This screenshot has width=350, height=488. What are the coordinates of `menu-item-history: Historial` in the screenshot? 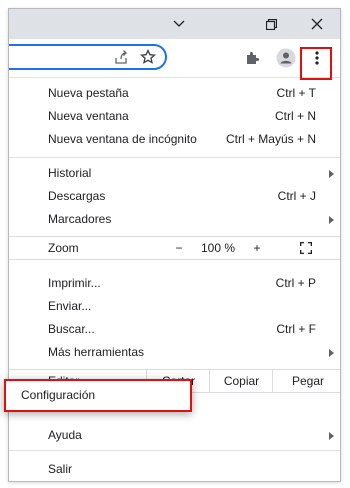 It's located at (174, 173).